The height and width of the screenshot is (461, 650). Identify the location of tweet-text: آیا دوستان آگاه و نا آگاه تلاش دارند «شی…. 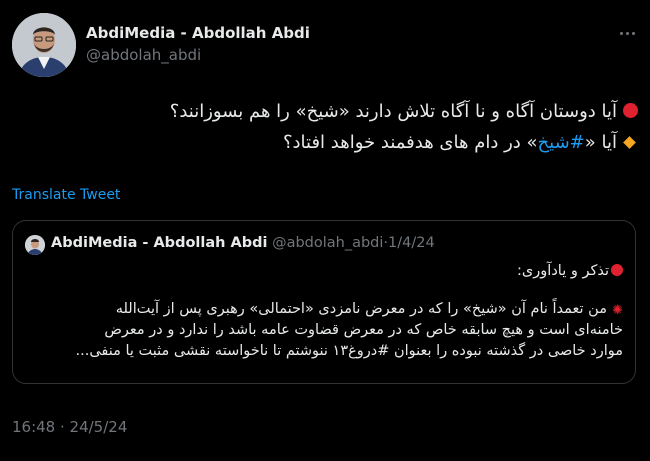
(328, 127).